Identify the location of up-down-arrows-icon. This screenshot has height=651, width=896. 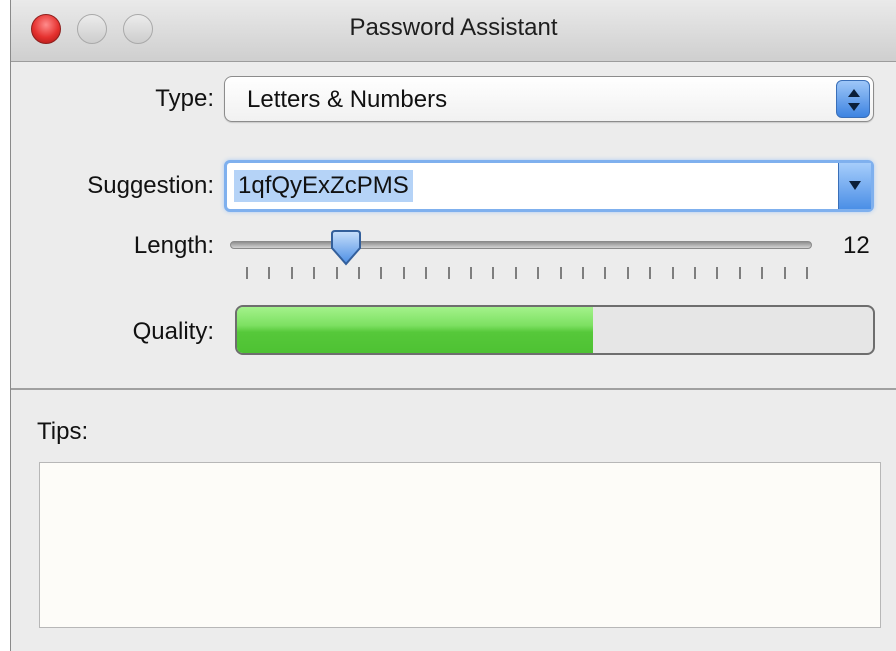
(853, 99).